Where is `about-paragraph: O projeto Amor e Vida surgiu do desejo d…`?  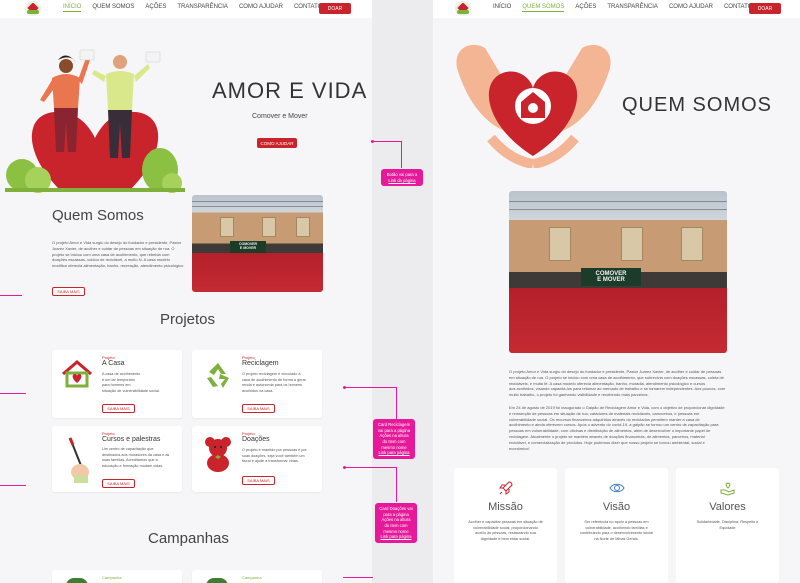 about-paragraph: O projeto Amor e Vida surgiu do desejo d… is located at coordinates (119, 254).